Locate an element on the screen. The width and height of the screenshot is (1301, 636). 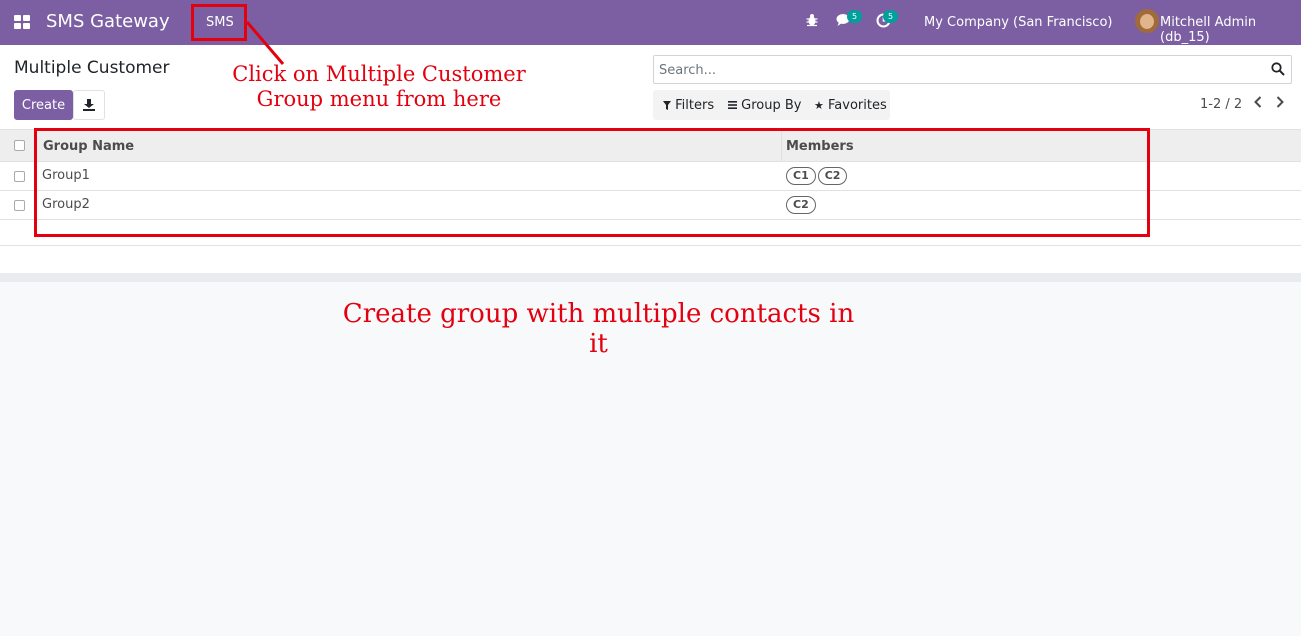
groupby-toggle: Group By is located at coordinates (764, 105).